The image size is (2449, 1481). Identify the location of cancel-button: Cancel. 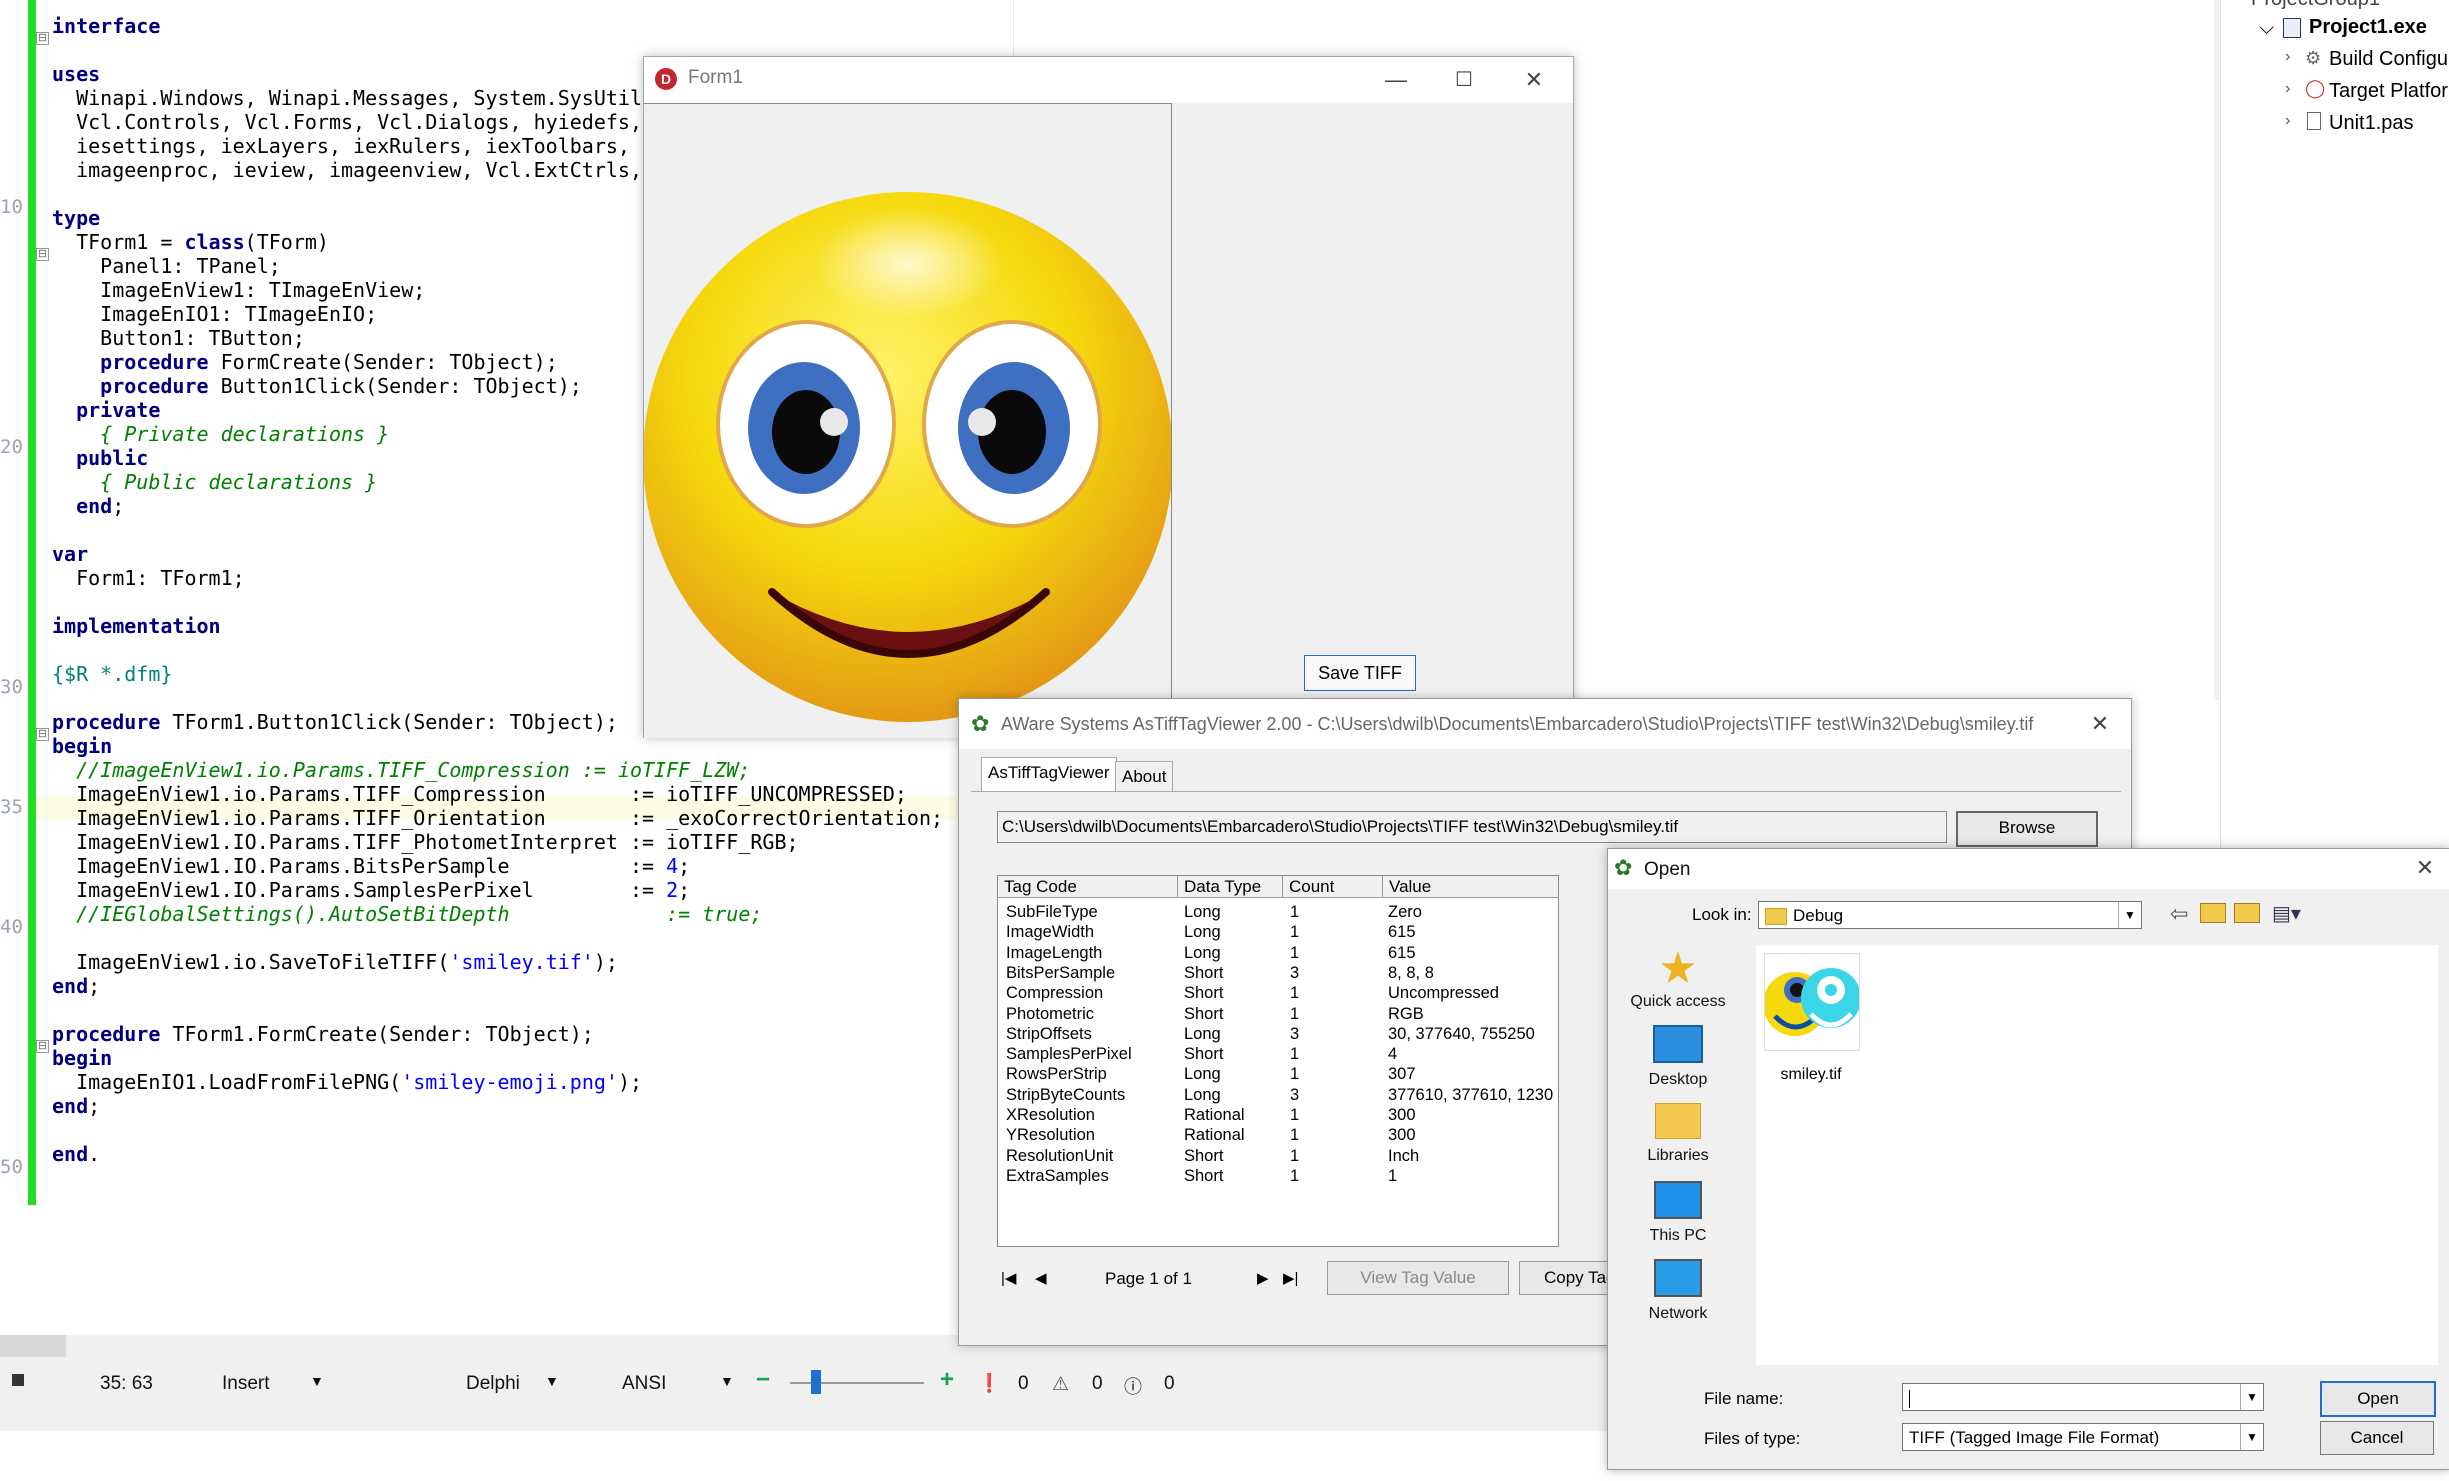
(2377, 1438).